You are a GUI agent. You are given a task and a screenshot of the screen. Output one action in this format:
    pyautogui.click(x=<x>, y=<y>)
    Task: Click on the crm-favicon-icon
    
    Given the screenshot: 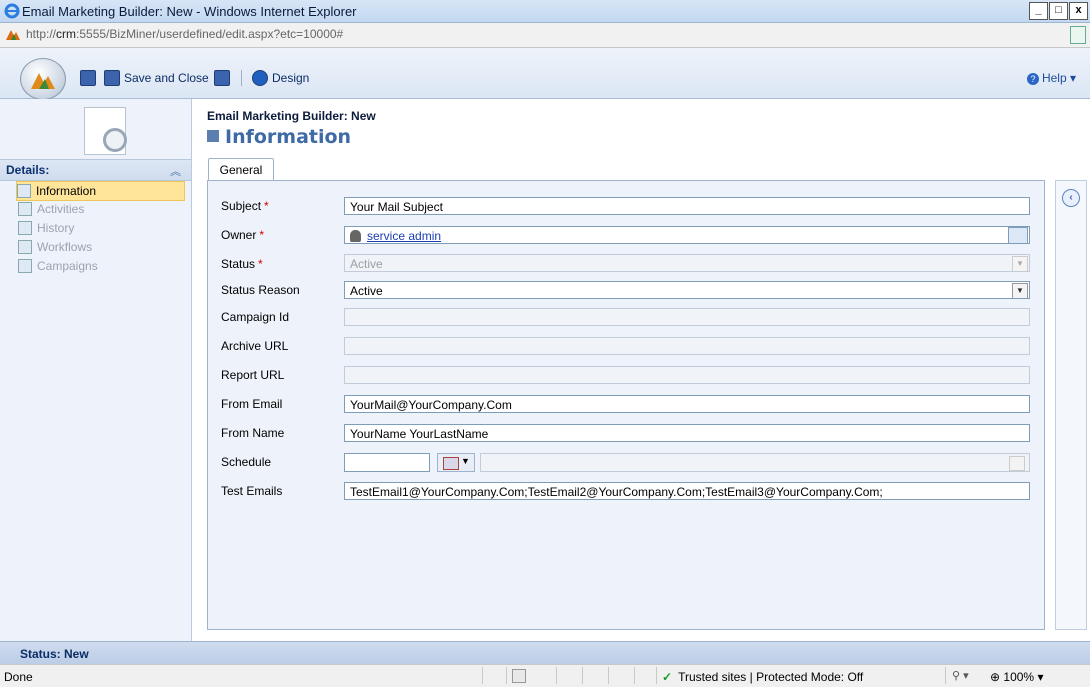 What is the action you would take?
    pyautogui.click(x=13, y=34)
    